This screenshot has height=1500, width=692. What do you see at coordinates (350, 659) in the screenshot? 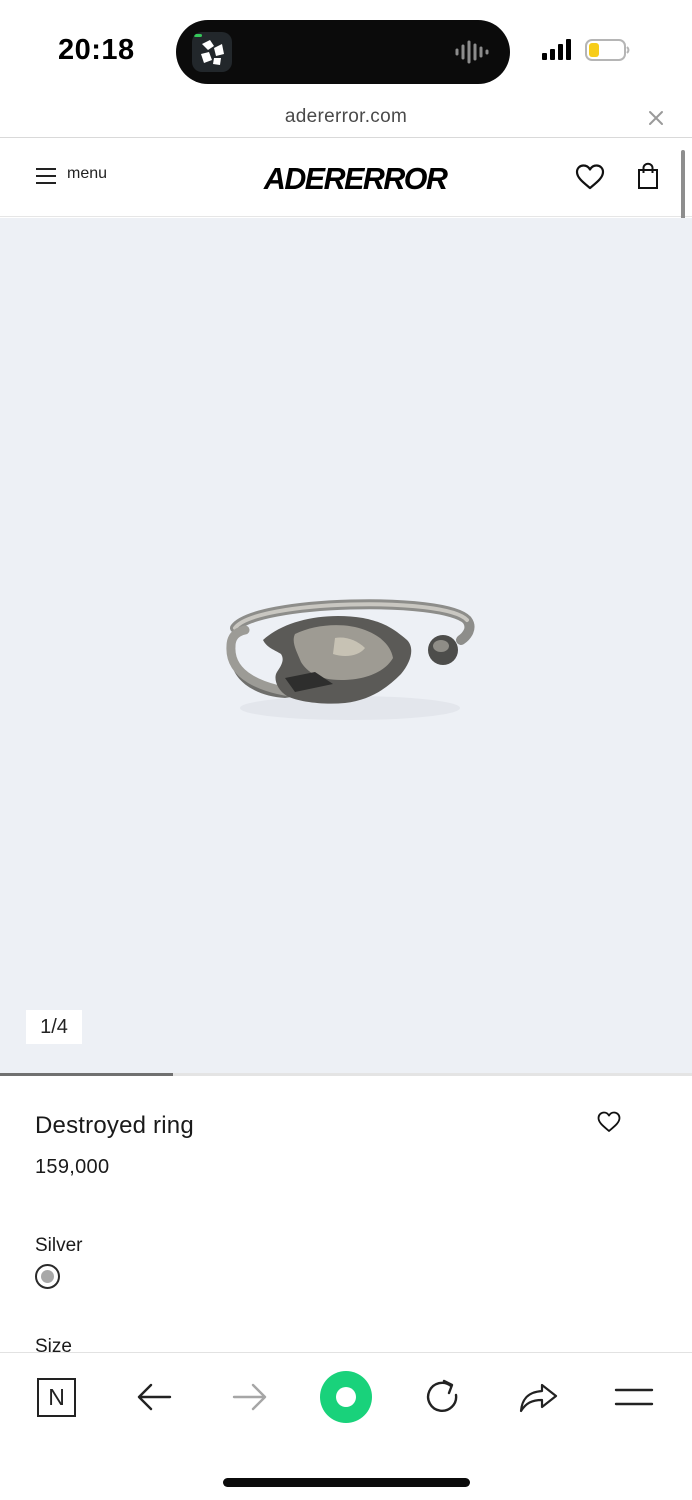
I see `product-image` at bounding box center [350, 659].